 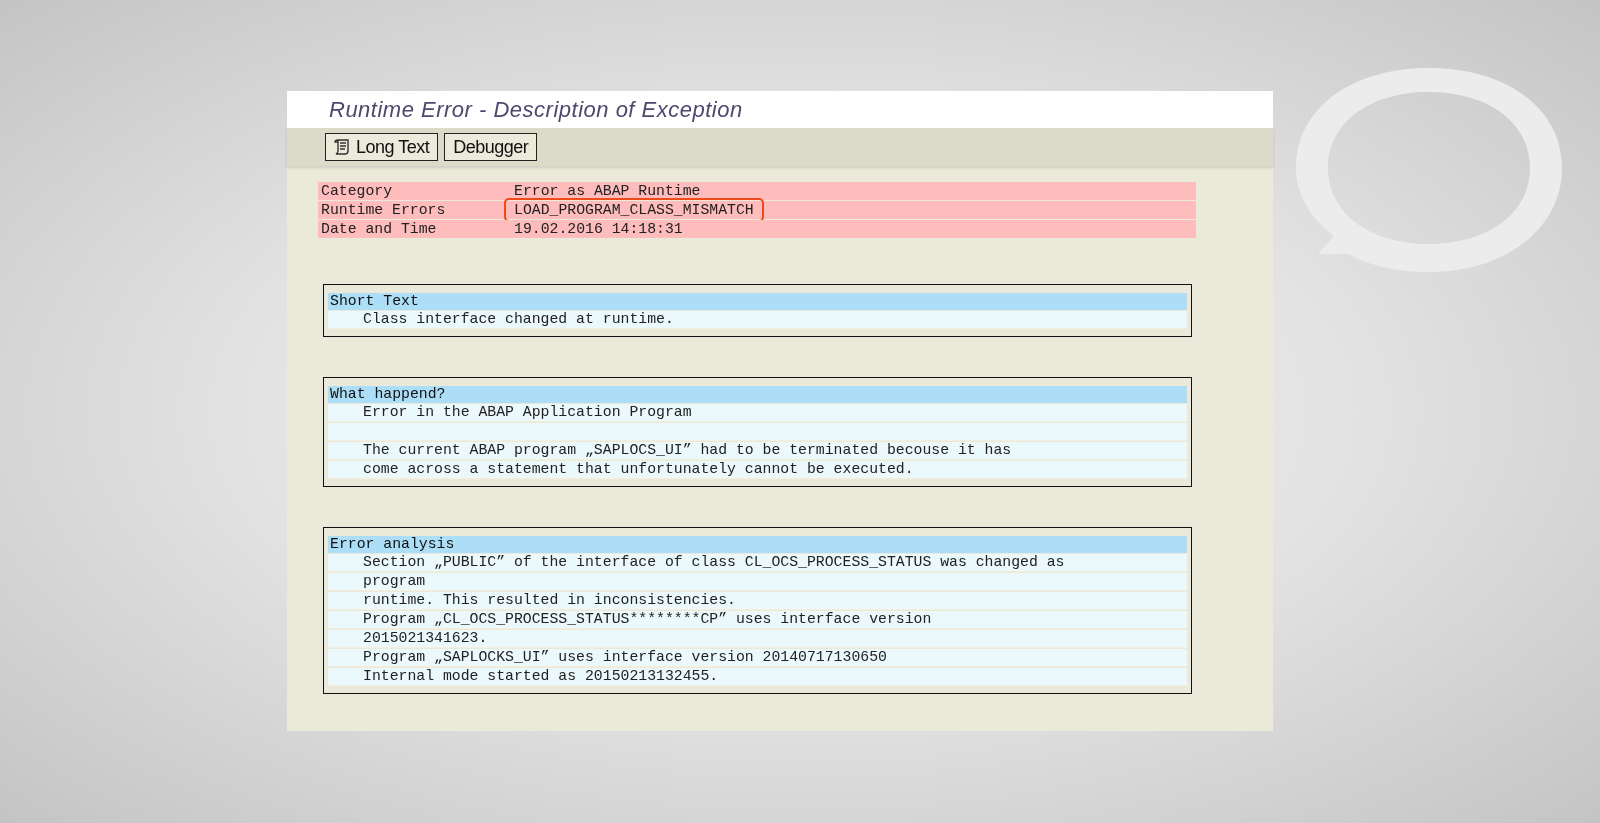 I want to click on field-label: Category, so click(x=357, y=191).